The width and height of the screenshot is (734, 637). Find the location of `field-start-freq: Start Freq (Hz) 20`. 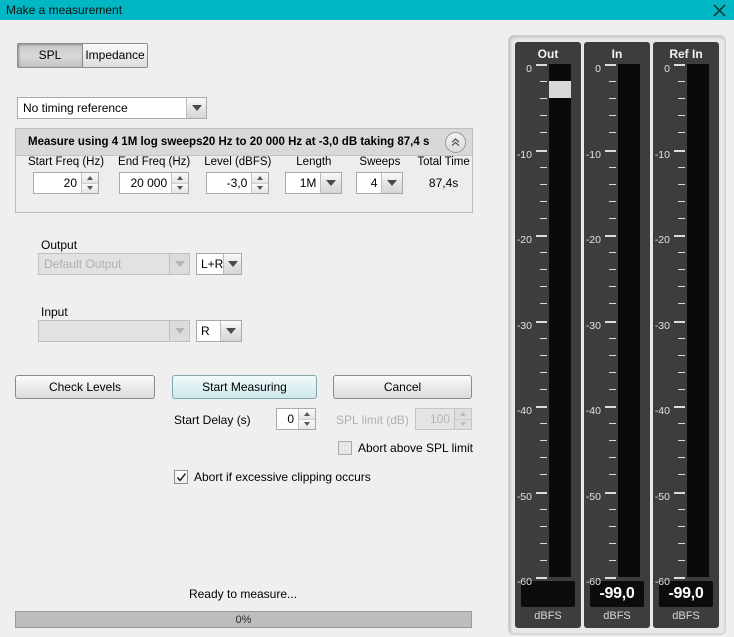

field-start-freq: Start Freq (Hz) 20 is located at coordinates (66, 175).